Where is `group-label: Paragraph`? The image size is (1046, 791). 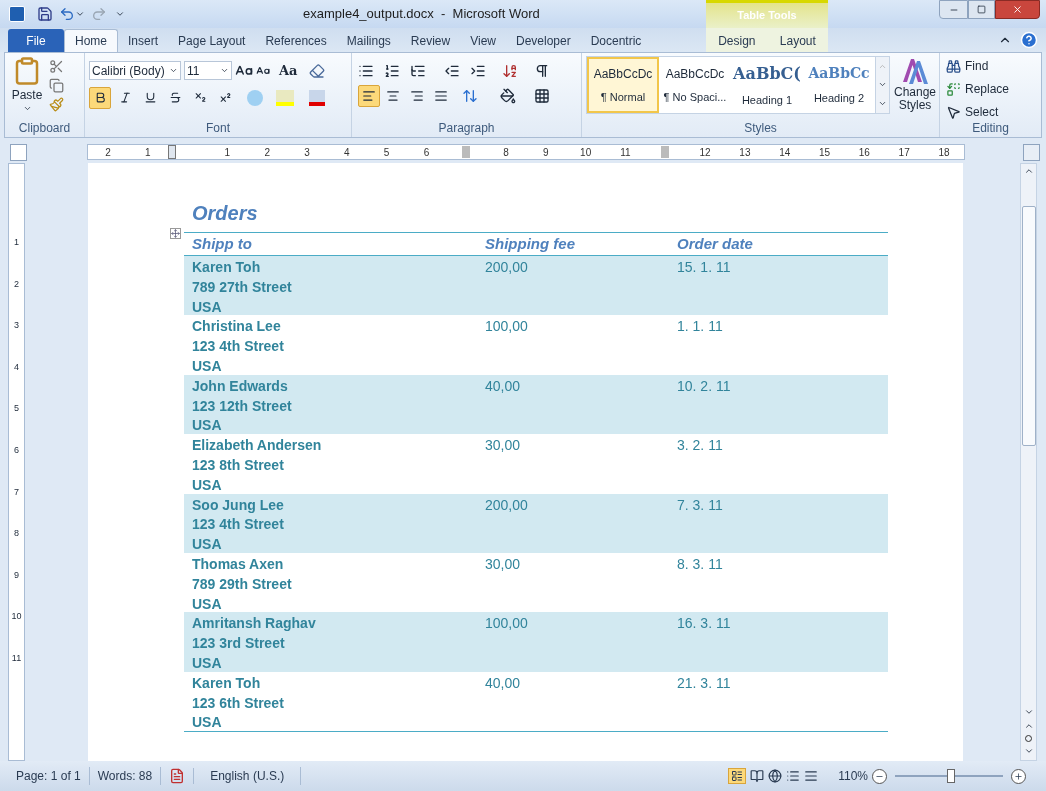 group-label: Paragraph is located at coordinates (466, 129).